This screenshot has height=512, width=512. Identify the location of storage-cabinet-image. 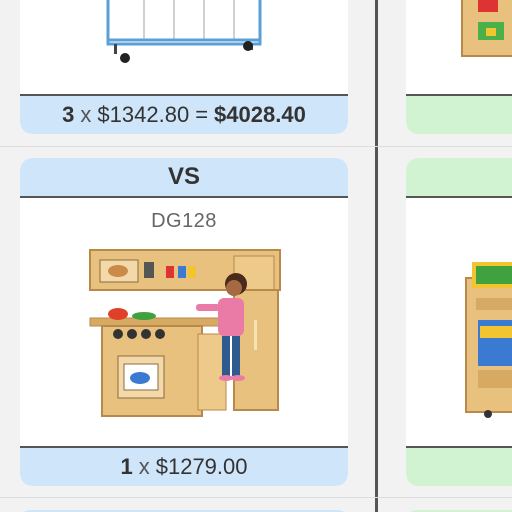
(184, 31).